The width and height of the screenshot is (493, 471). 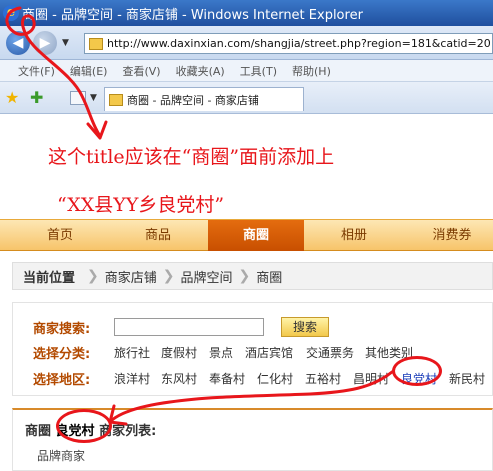 What do you see at coordinates (452, 235) in the screenshot?
I see `nav-coupons: 消费券` at bounding box center [452, 235].